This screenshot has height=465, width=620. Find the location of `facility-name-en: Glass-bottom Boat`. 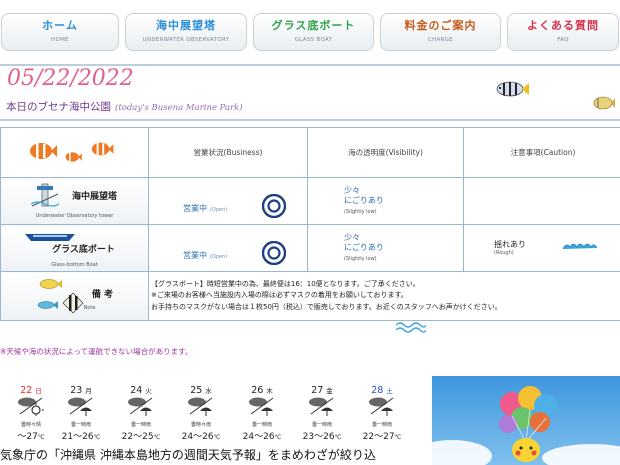

facility-name-en: Glass-bottom Boat is located at coordinates (74, 264).